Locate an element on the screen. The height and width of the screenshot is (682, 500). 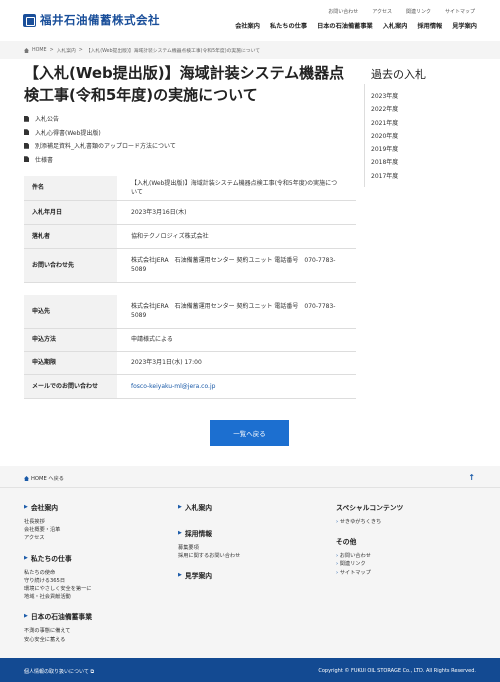
footer-link: 会社概要・沿革 is located at coordinates (58, 530).